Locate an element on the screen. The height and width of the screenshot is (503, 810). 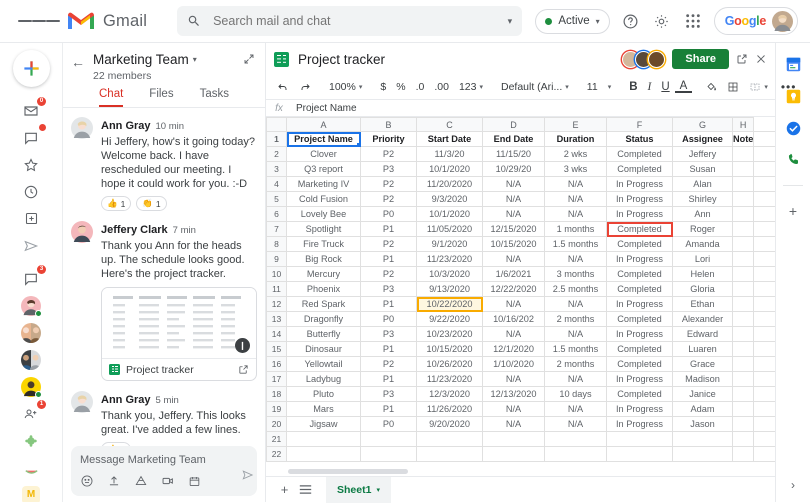
grid-cell: P3 is located at coordinates (388, 394).